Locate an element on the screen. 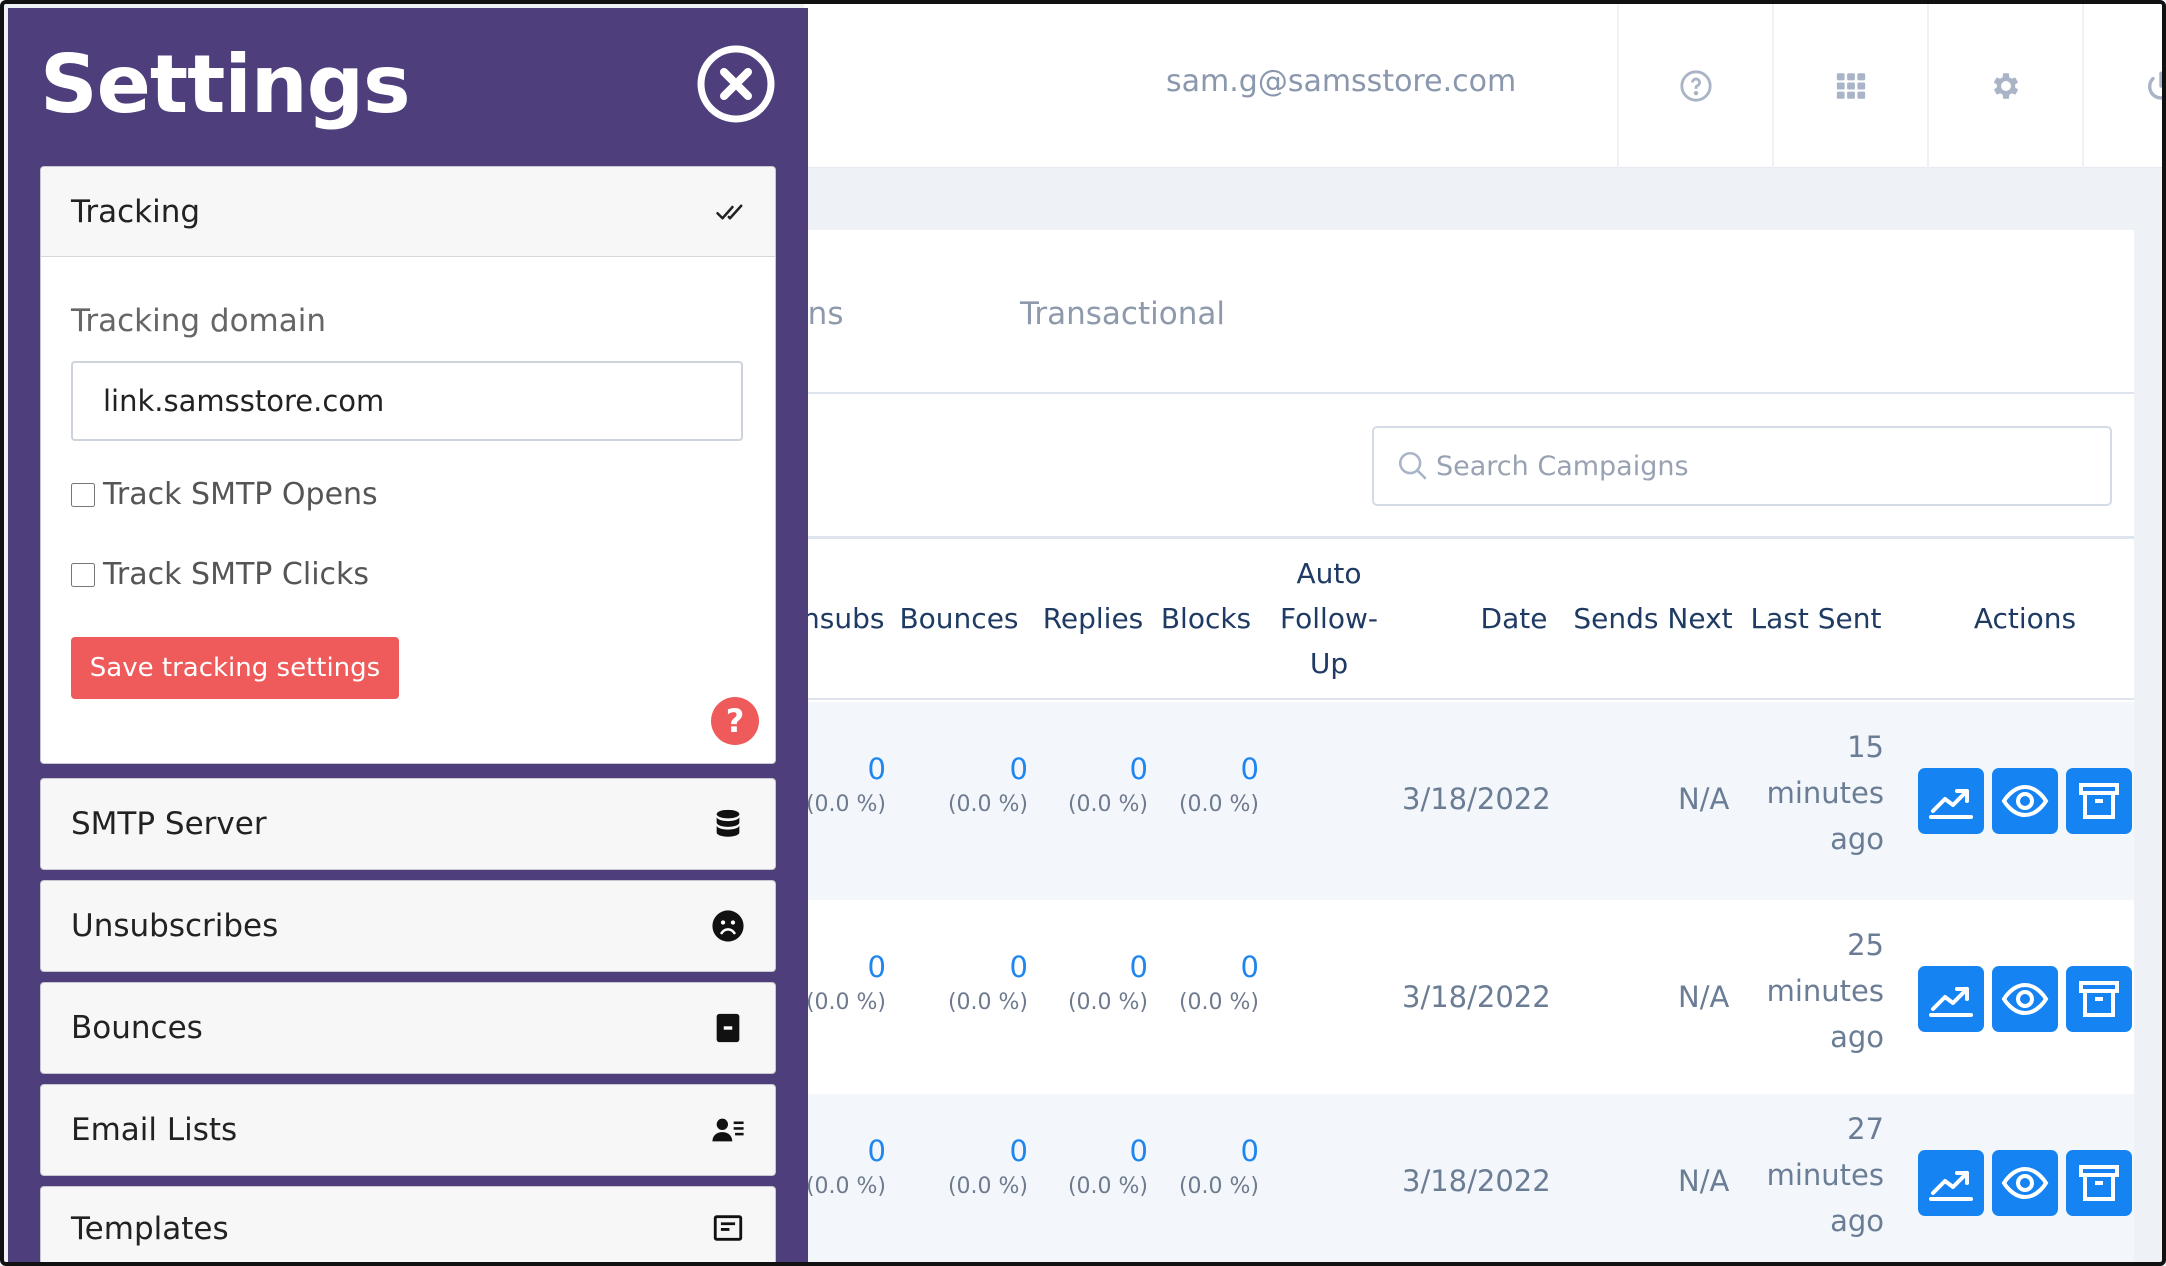 Image resolution: width=2166 pixels, height=1266 pixels. track-clicks-checkbox is located at coordinates (83, 574).